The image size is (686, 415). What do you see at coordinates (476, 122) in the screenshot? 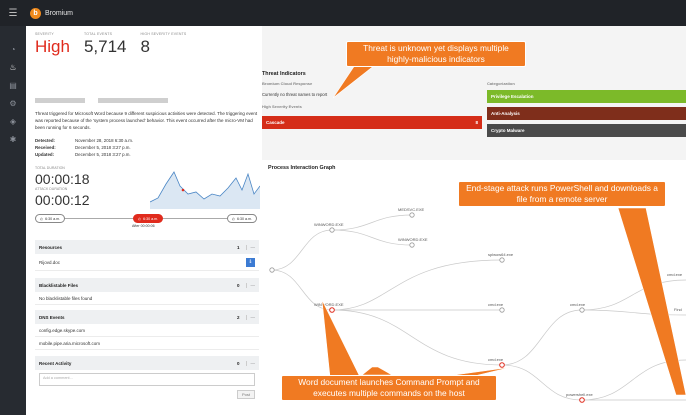
I see `cascade-count: 8` at bounding box center [476, 122].